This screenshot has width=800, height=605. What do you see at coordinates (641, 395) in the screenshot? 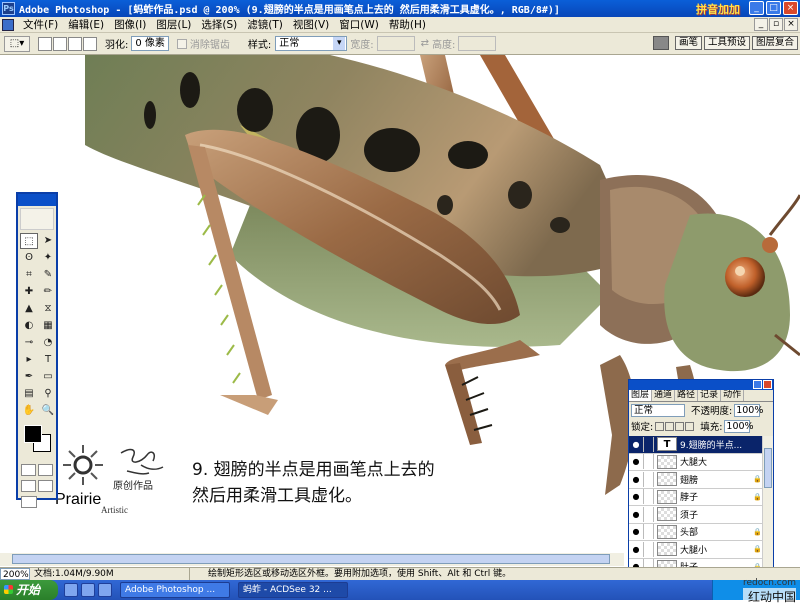
I see `tab-layers: 图层` at bounding box center [641, 395].